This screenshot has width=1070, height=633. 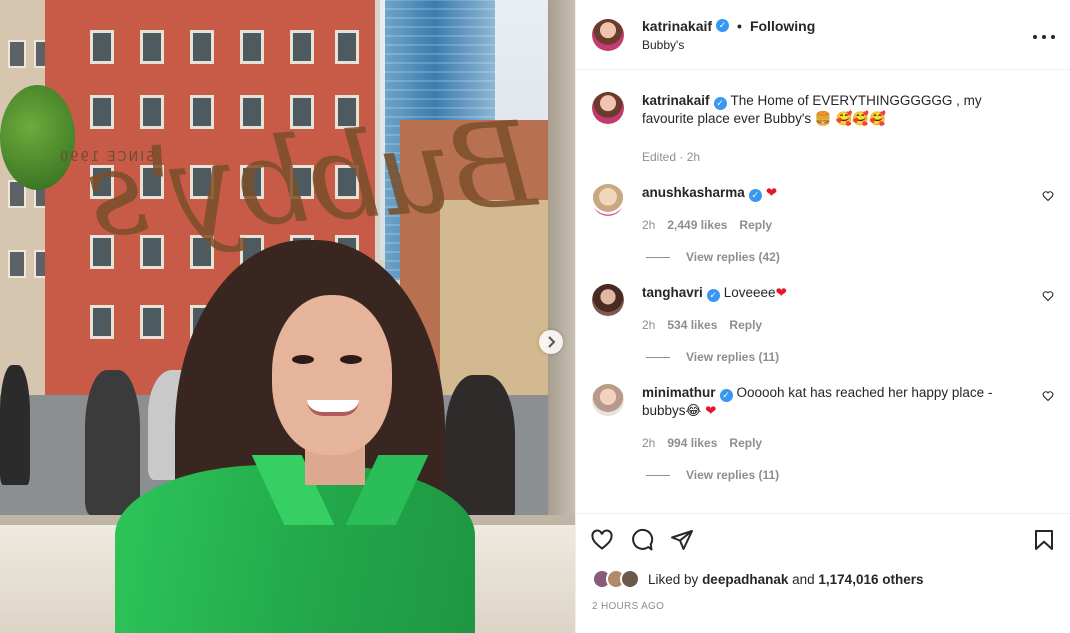 What do you see at coordinates (672, 292) in the screenshot?
I see `comment-username: tanghavri` at bounding box center [672, 292].